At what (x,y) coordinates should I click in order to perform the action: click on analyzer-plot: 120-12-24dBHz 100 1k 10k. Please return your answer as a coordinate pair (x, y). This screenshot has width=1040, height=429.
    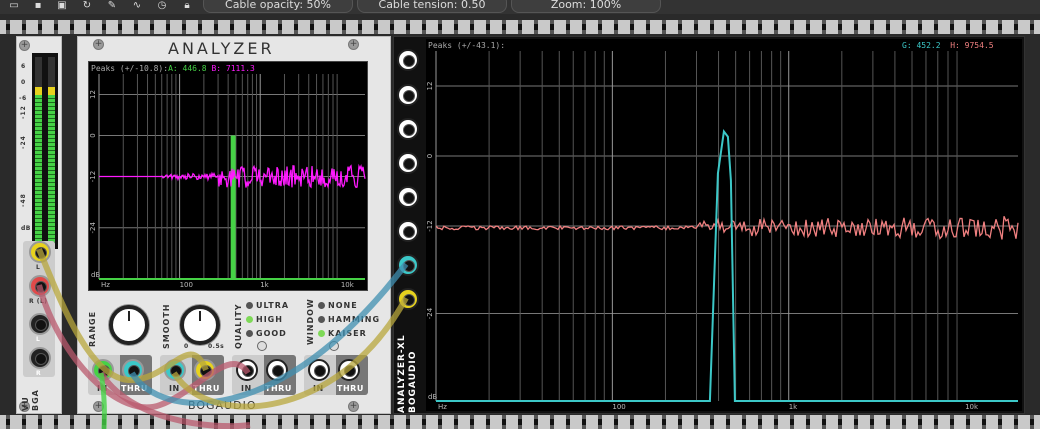
    Looking at the image, I should click on (228, 176).